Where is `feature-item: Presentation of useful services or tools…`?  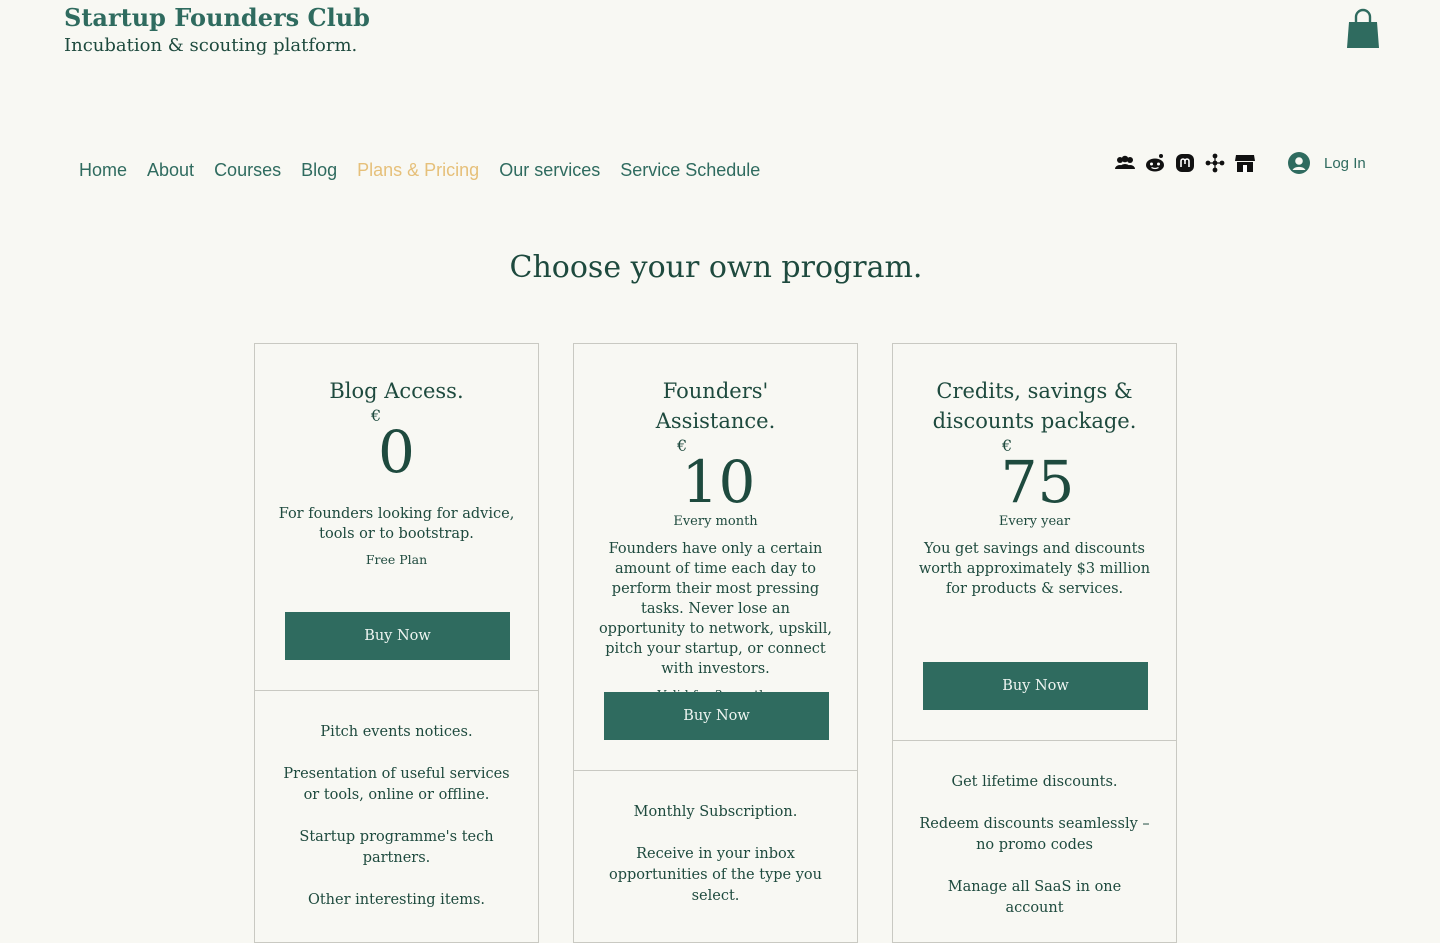 feature-item: Presentation of useful services or tools… is located at coordinates (396, 784).